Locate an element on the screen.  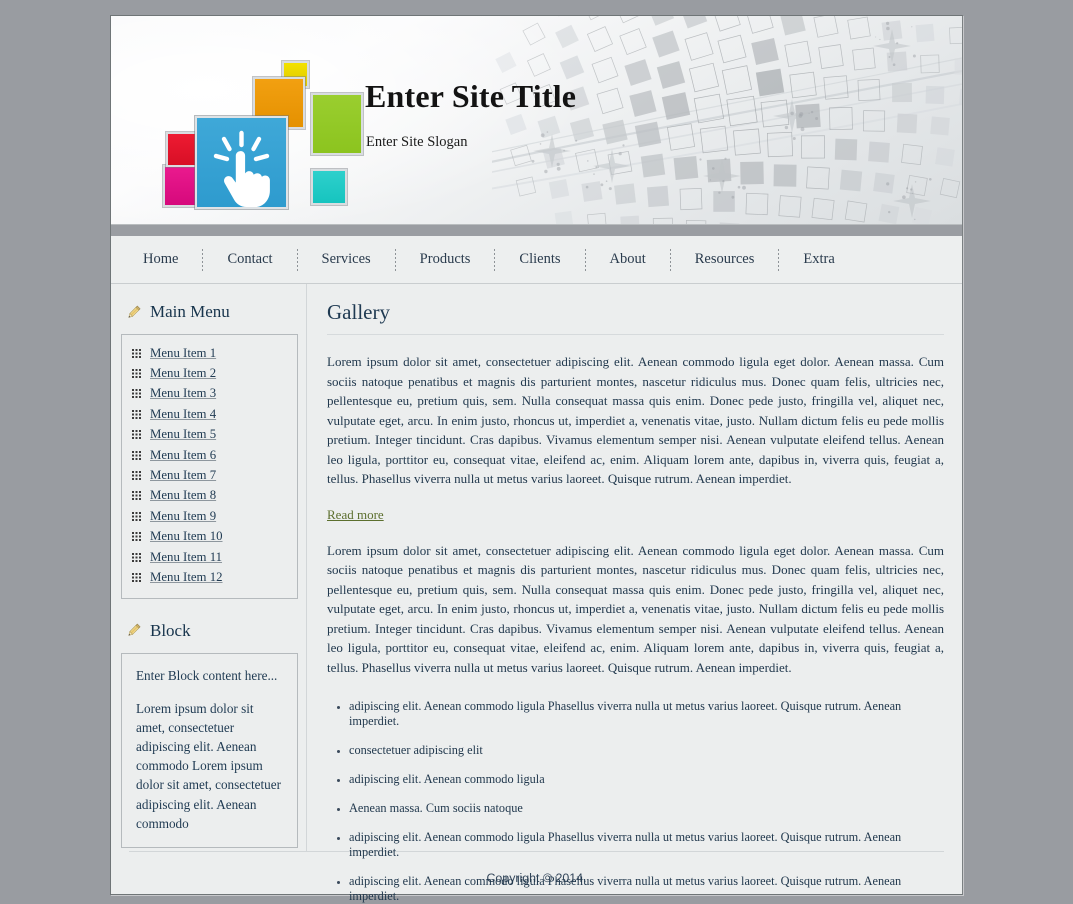
main-menu-title: Main Menu is located at coordinates (190, 311).